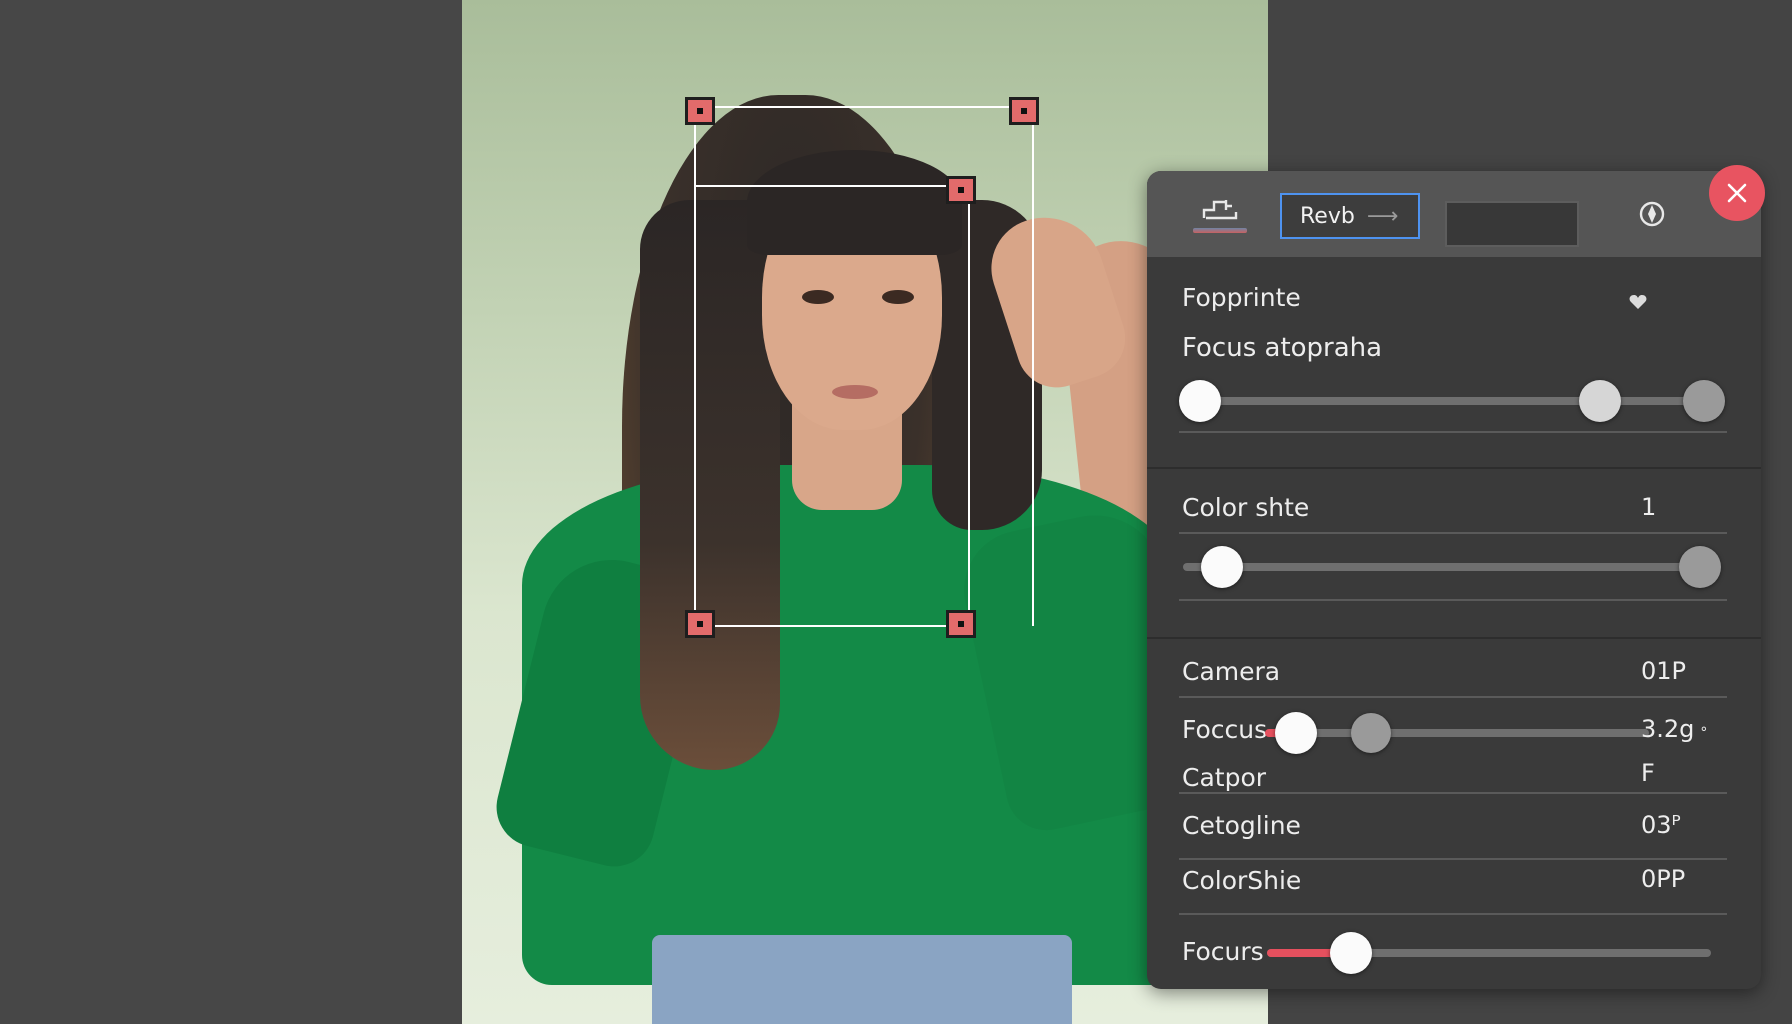 This screenshot has height=1024, width=1792. What do you see at coordinates (1443, 567) in the screenshot?
I see `color-shift-track` at bounding box center [1443, 567].